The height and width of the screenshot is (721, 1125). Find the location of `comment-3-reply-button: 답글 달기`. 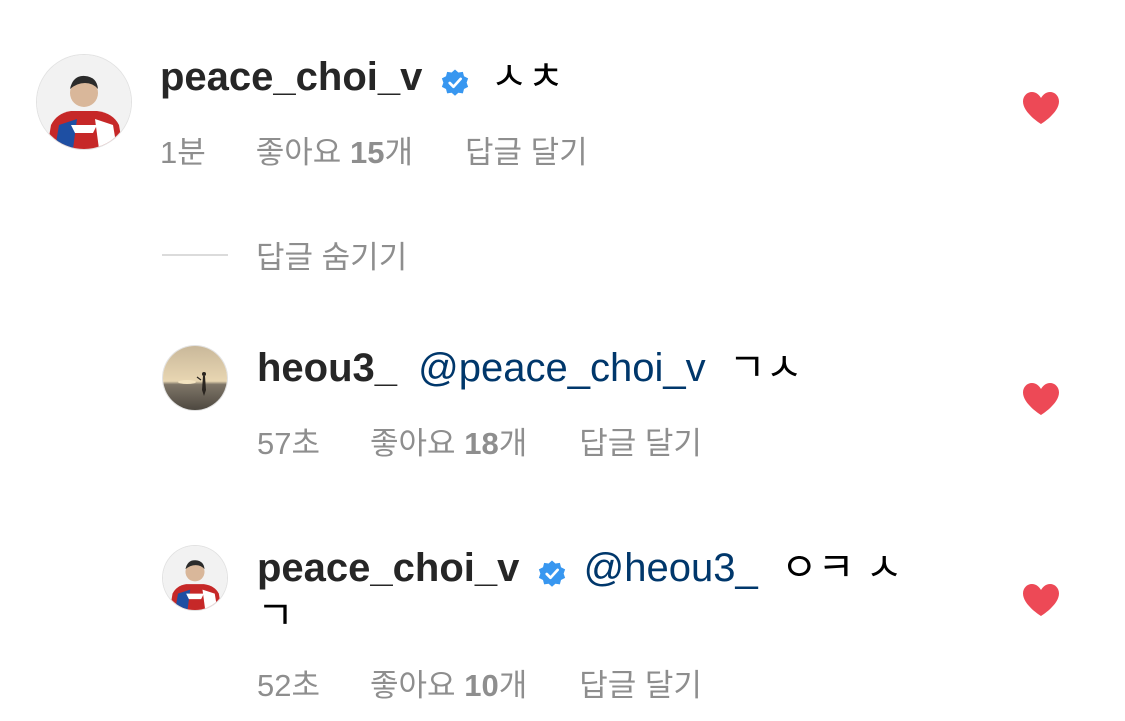

comment-3-reply-button: 답글 달기 is located at coordinates (640, 682).